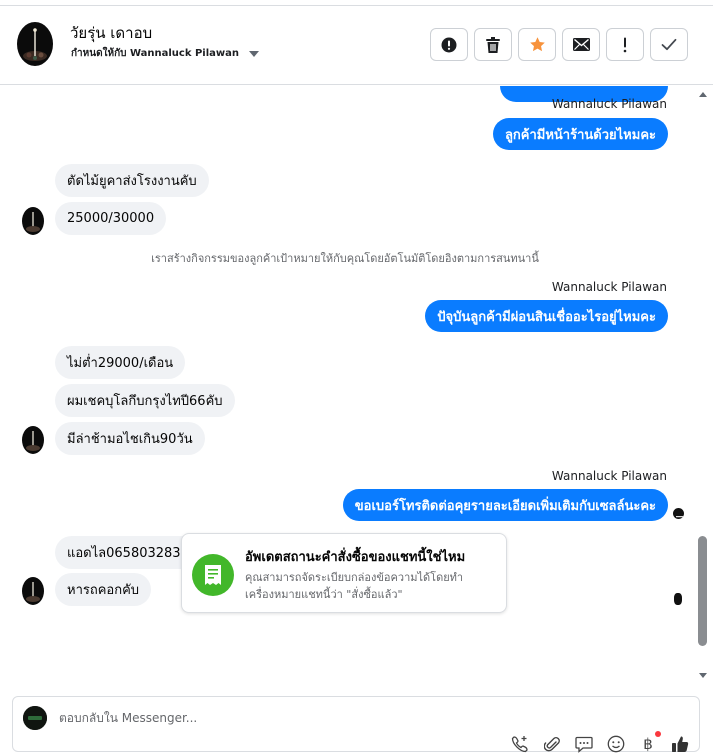 The height and width of the screenshot is (755, 713). Describe the element at coordinates (103, 589) in the screenshot. I see `message-incoming: หารถคอกคับ` at that location.